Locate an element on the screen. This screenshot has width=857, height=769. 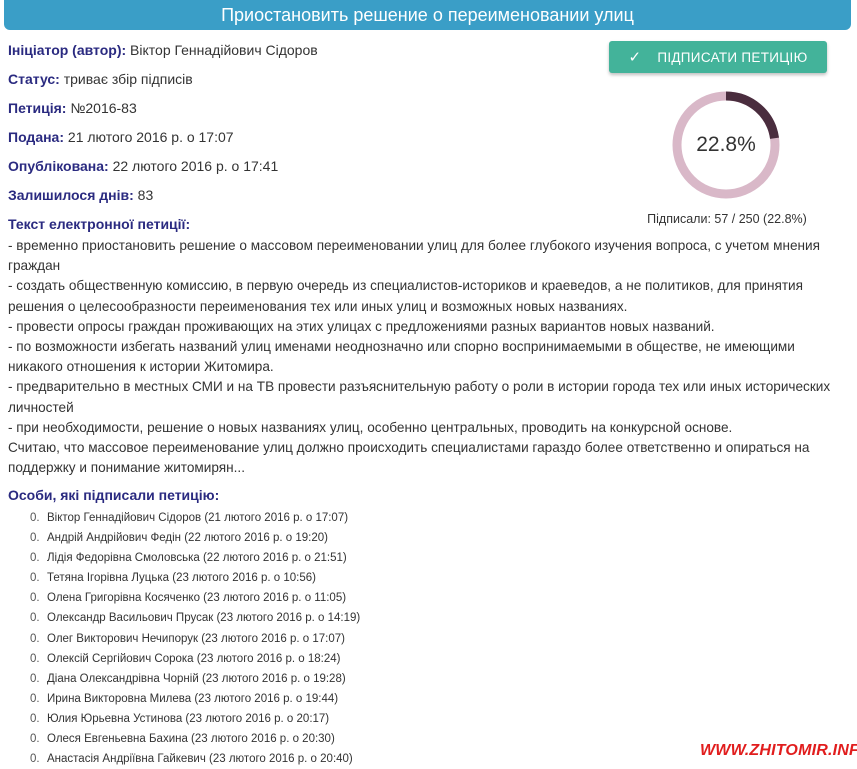
meta-label: Статус: is located at coordinates (34, 79).